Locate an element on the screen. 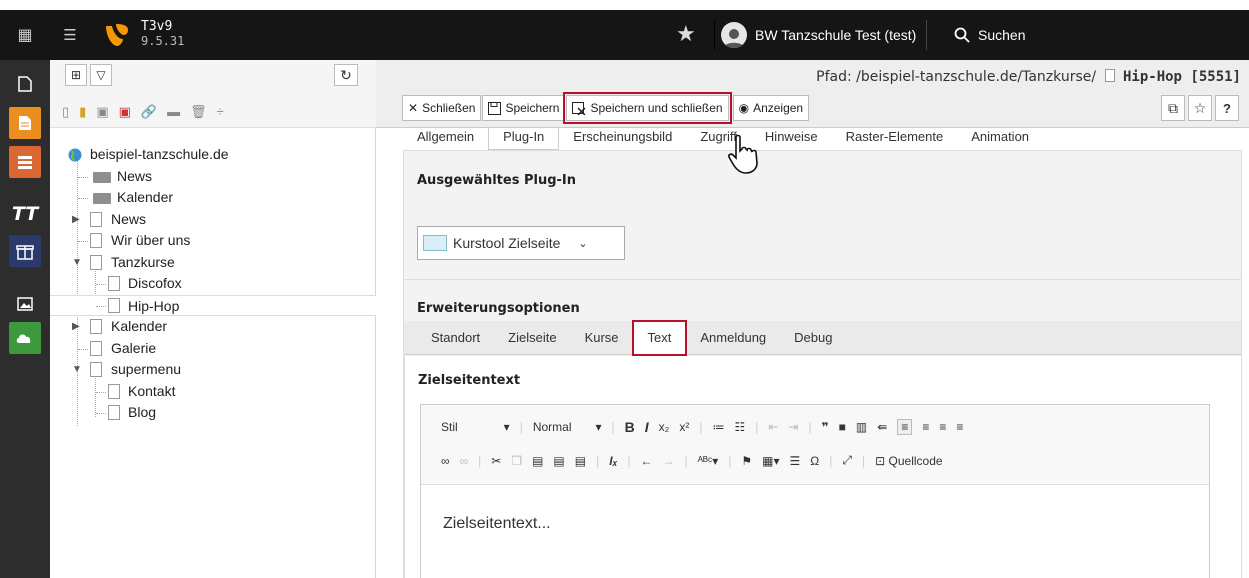 Image resolution: width=1249 pixels, height=578 pixels. tab-anmeldung: Anmeldung is located at coordinates (733, 338).